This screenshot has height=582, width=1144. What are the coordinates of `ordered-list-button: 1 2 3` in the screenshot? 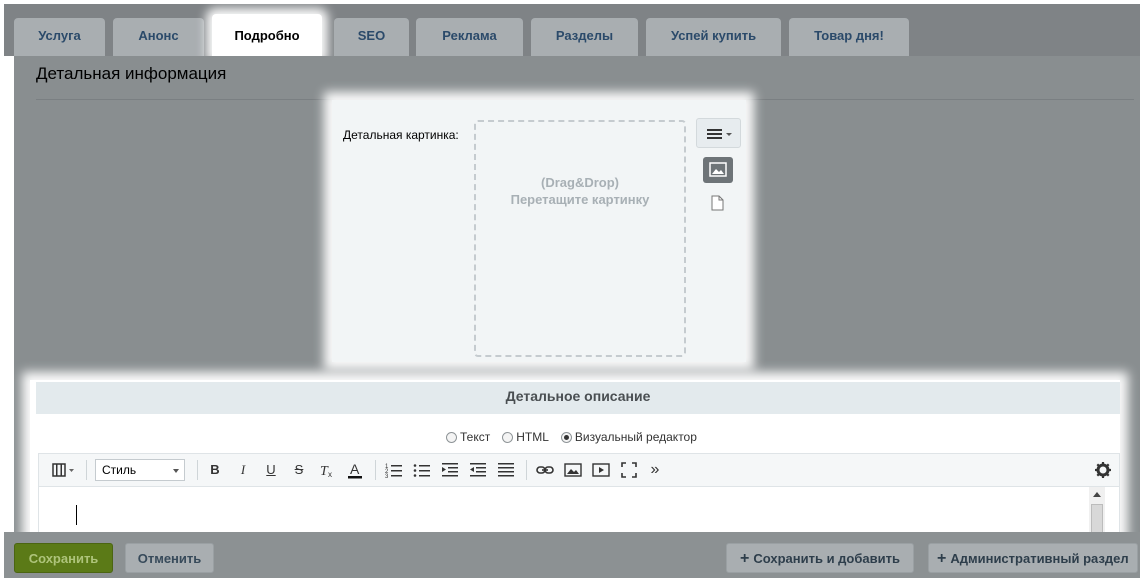 It's located at (394, 470).